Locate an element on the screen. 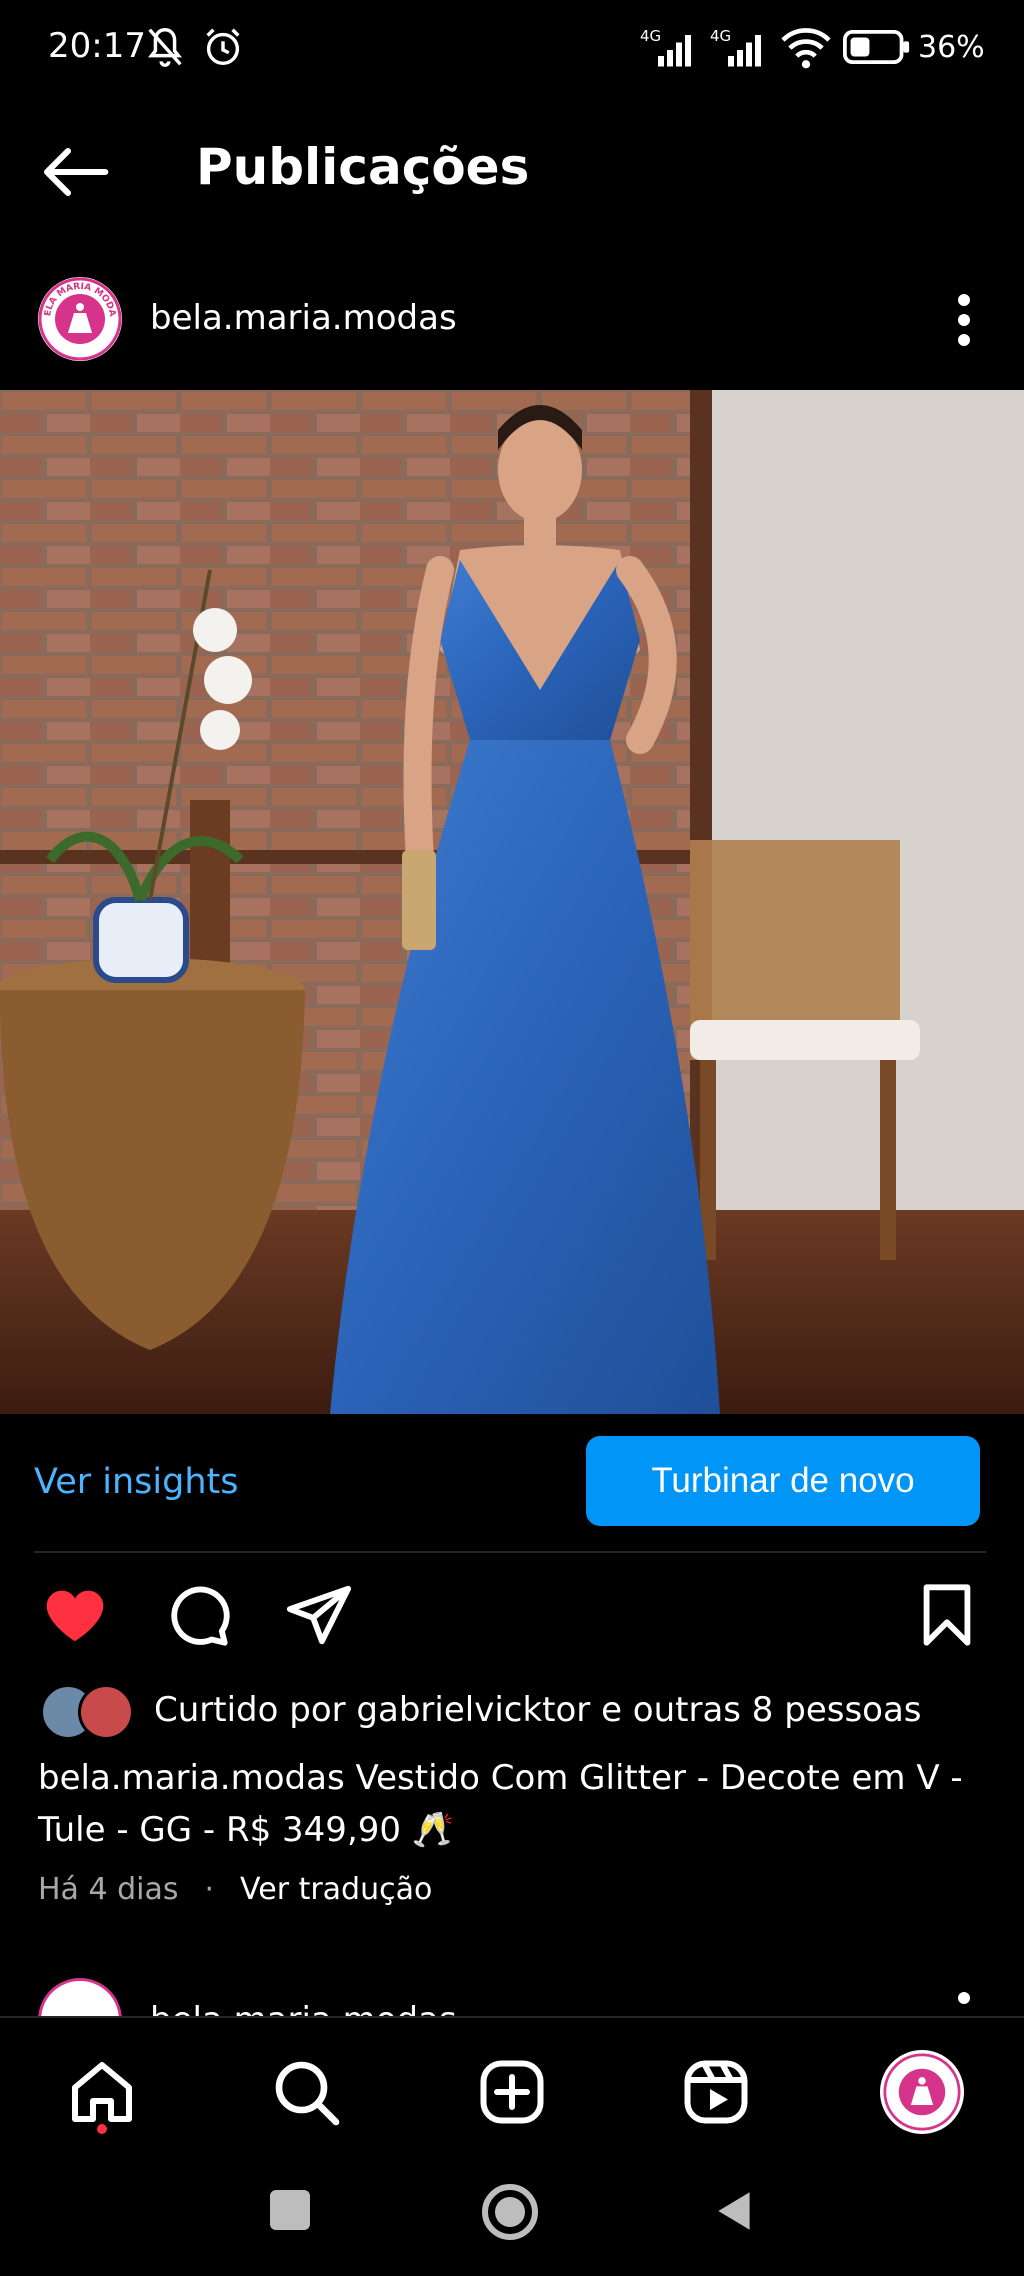  alarm-icon is located at coordinates (223, 47).